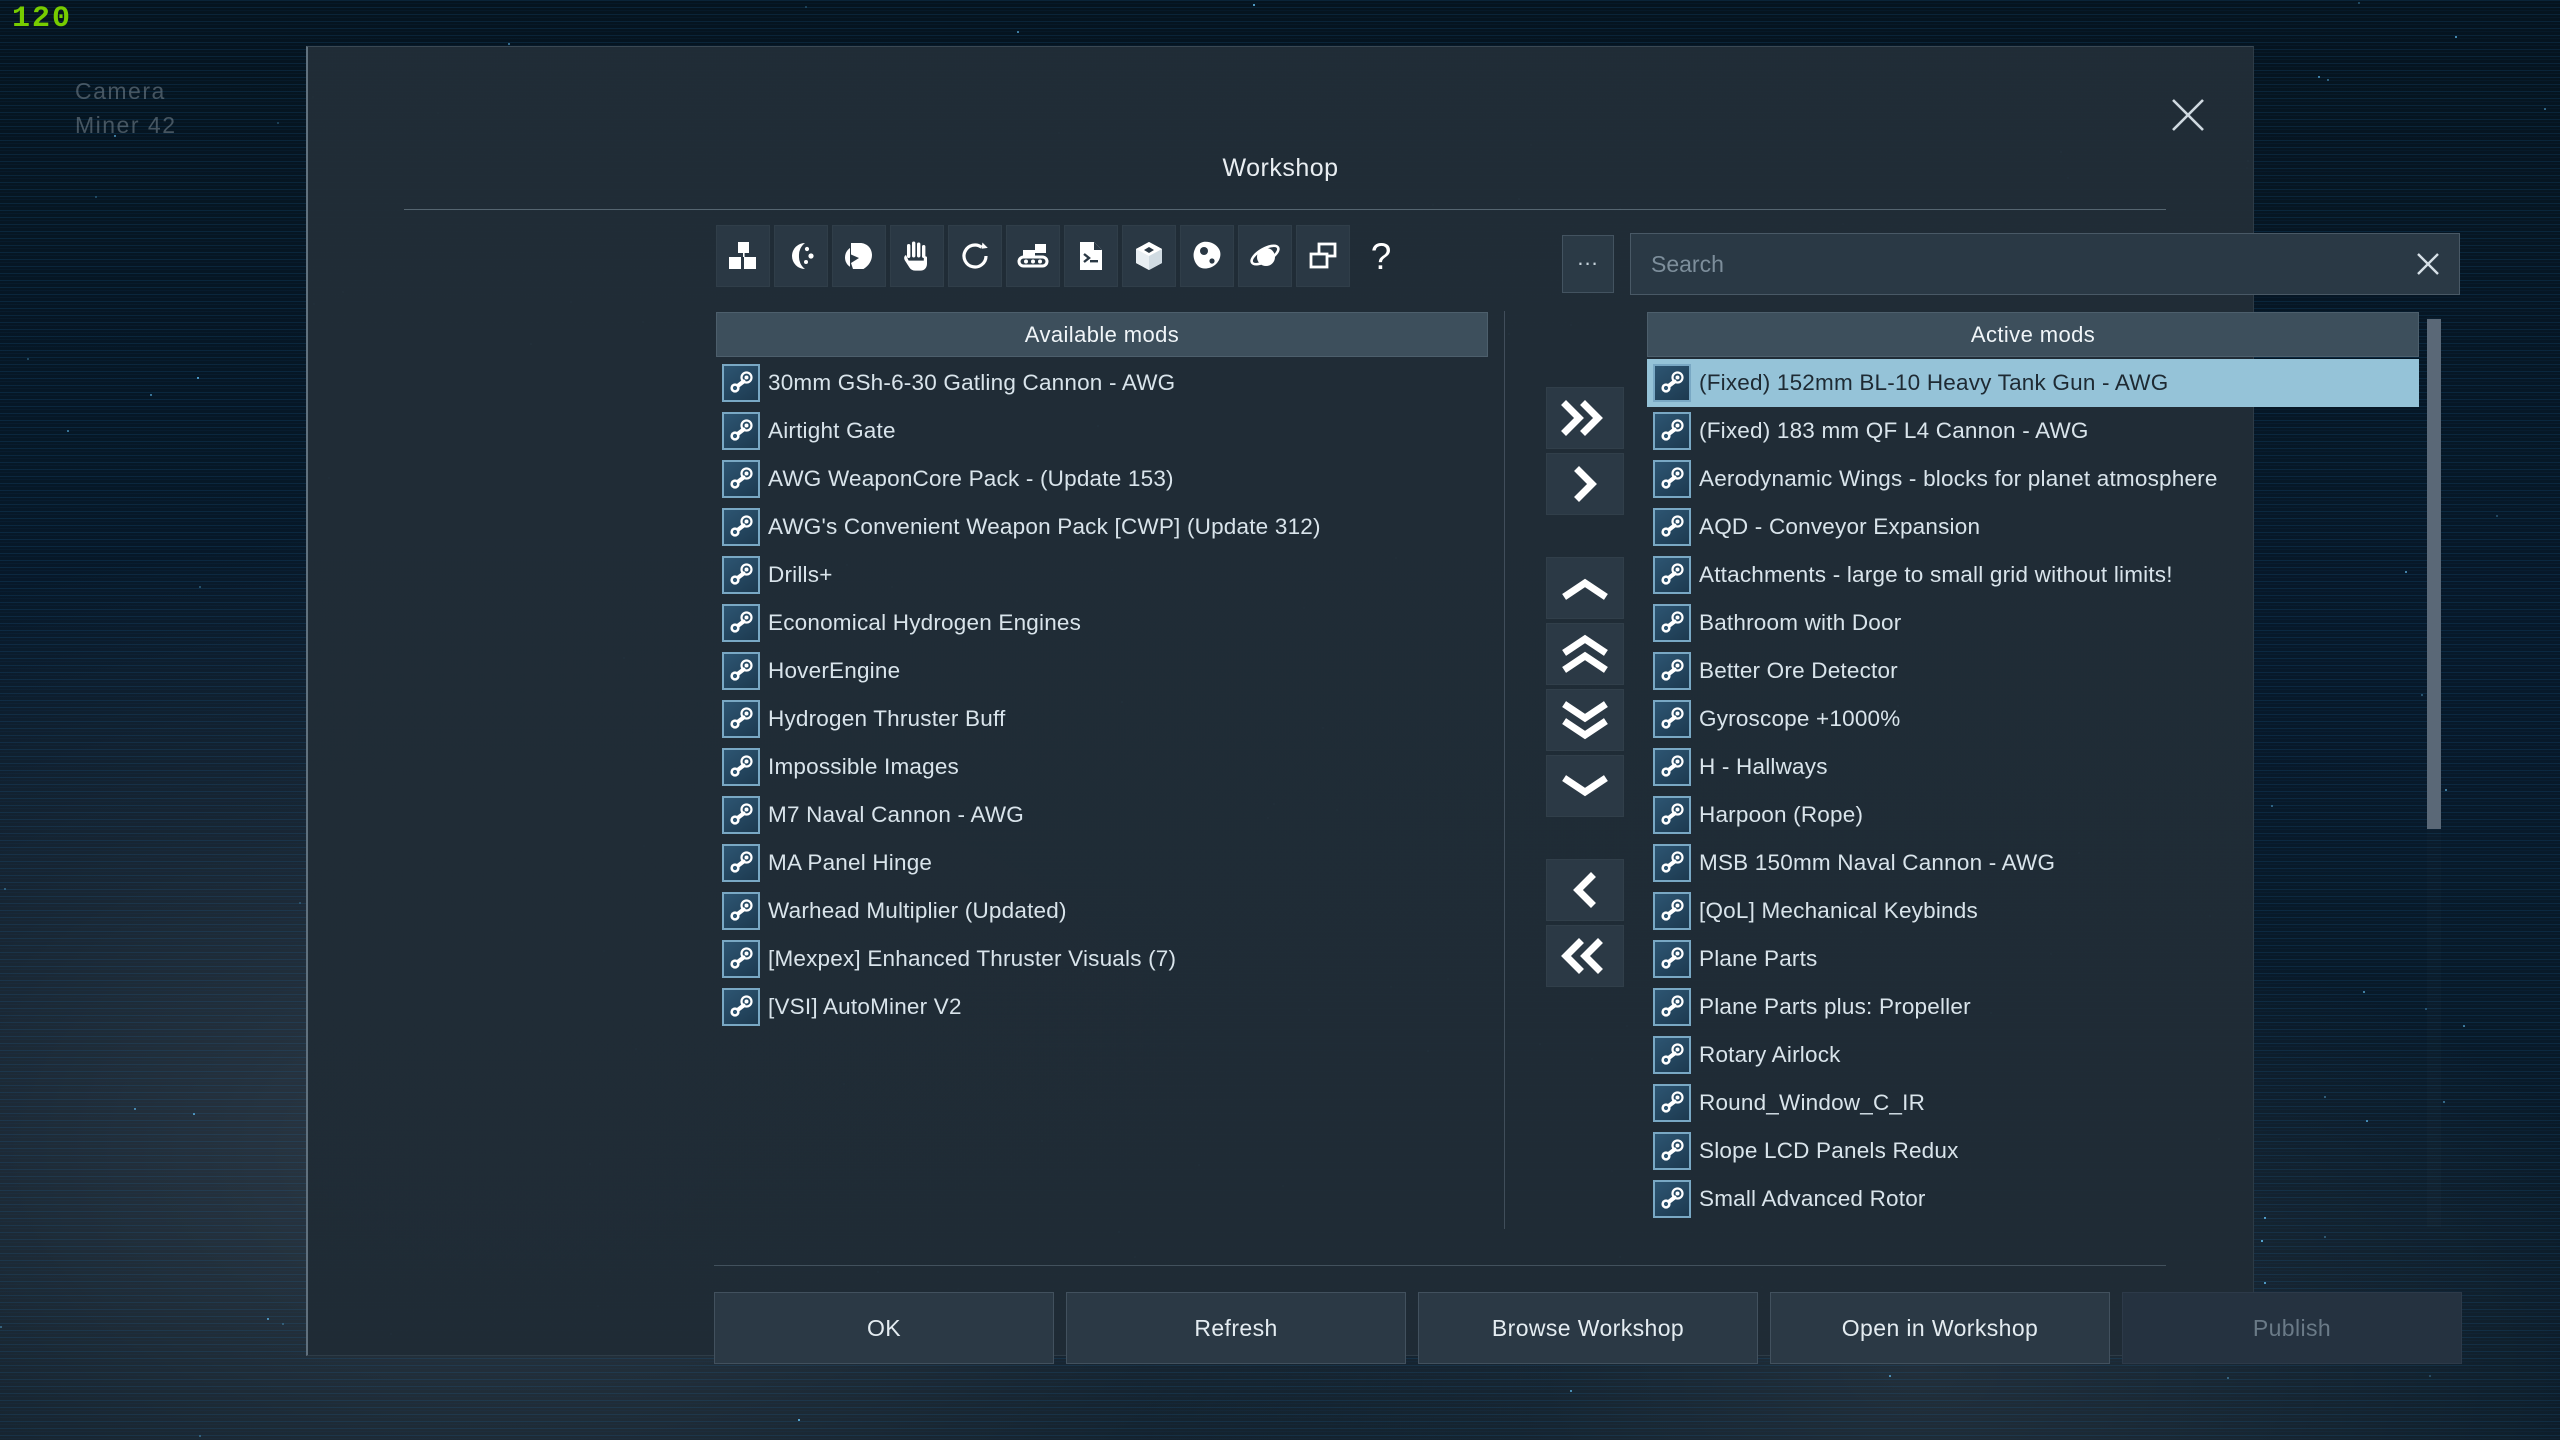  I want to click on browse-workshop-button: Browse Workshop, so click(1588, 1328).